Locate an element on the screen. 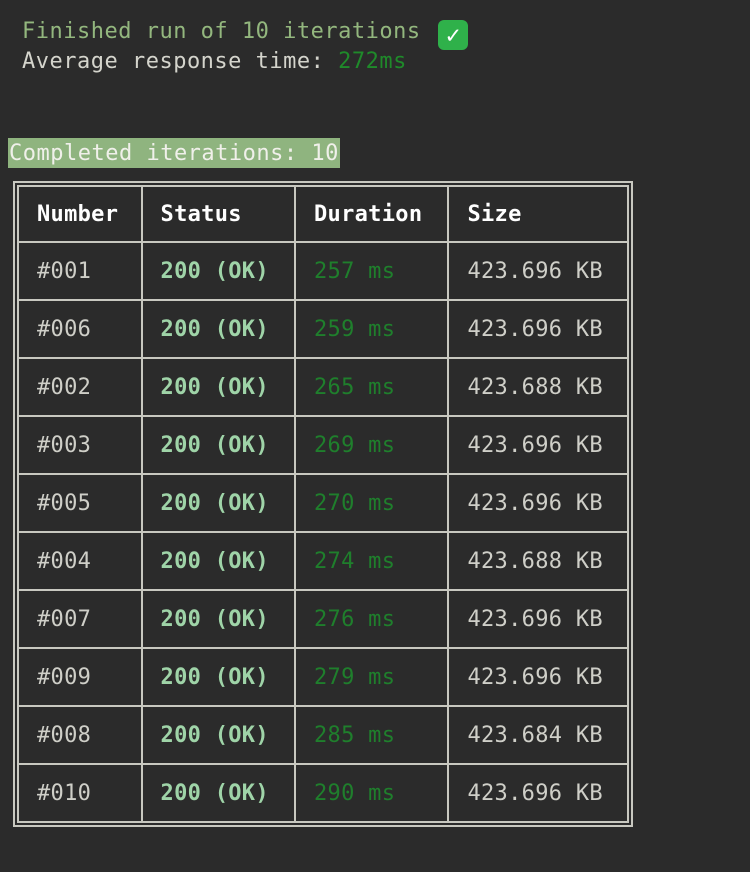  cell-duration: 259 ms is located at coordinates (371, 329).